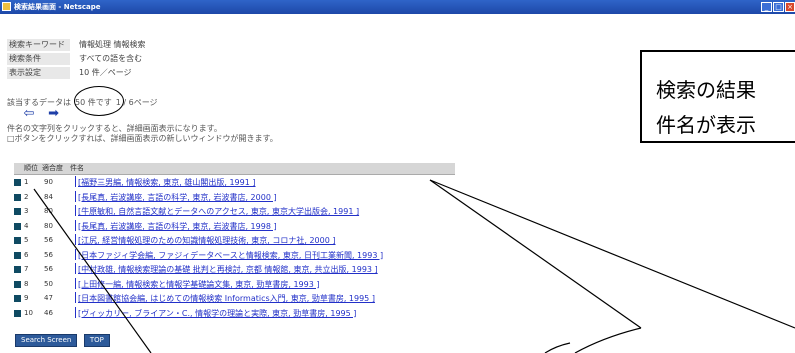 Image resolution: width=795 pixels, height=353 pixels. Describe the element at coordinates (706, 90) in the screenshot. I see `callout-line-1: 検索の結果` at that location.